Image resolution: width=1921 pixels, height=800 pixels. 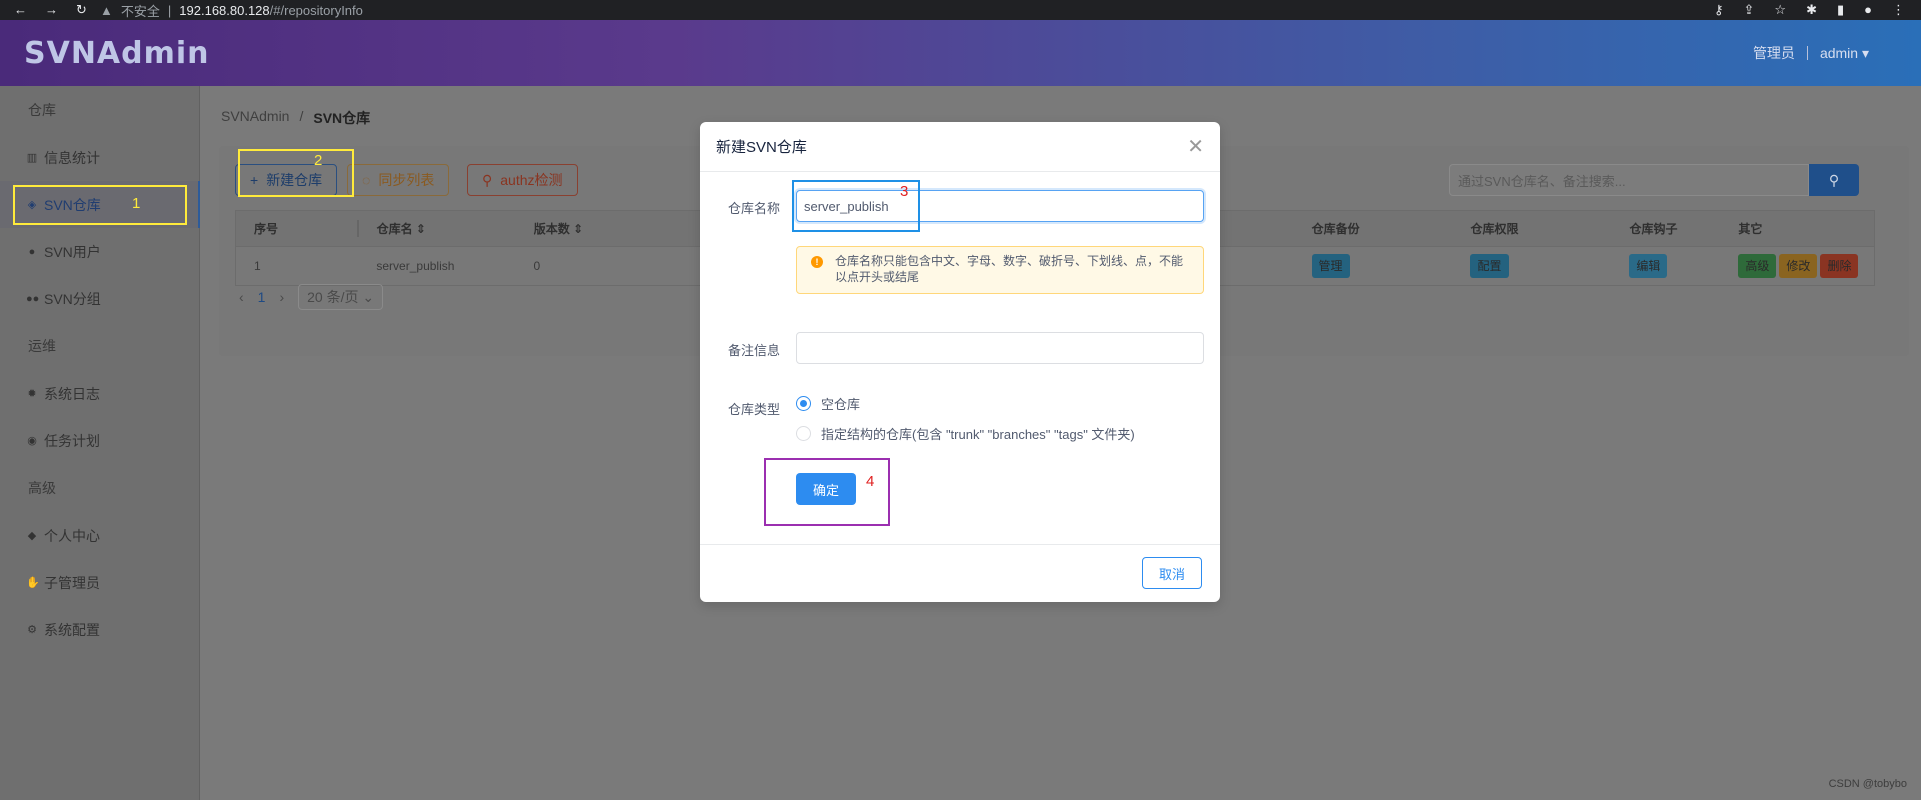 I want to click on annotation-number-4: 4, so click(x=870, y=481).